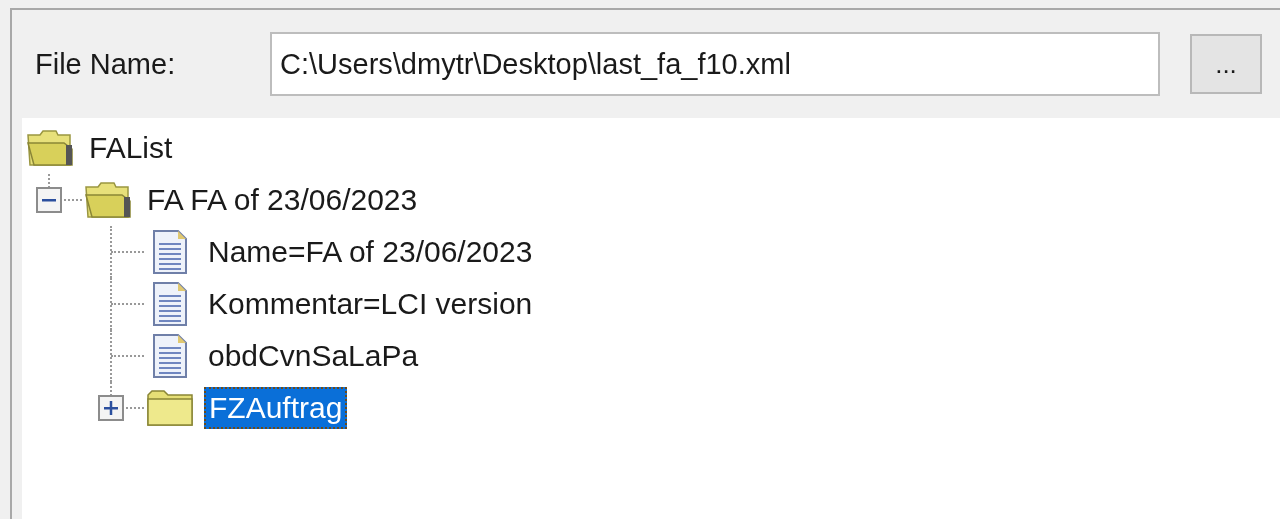 This screenshot has width=1280, height=519. What do you see at coordinates (131, 148) in the screenshot?
I see `tree-item: FAList` at bounding box center [131, 148].